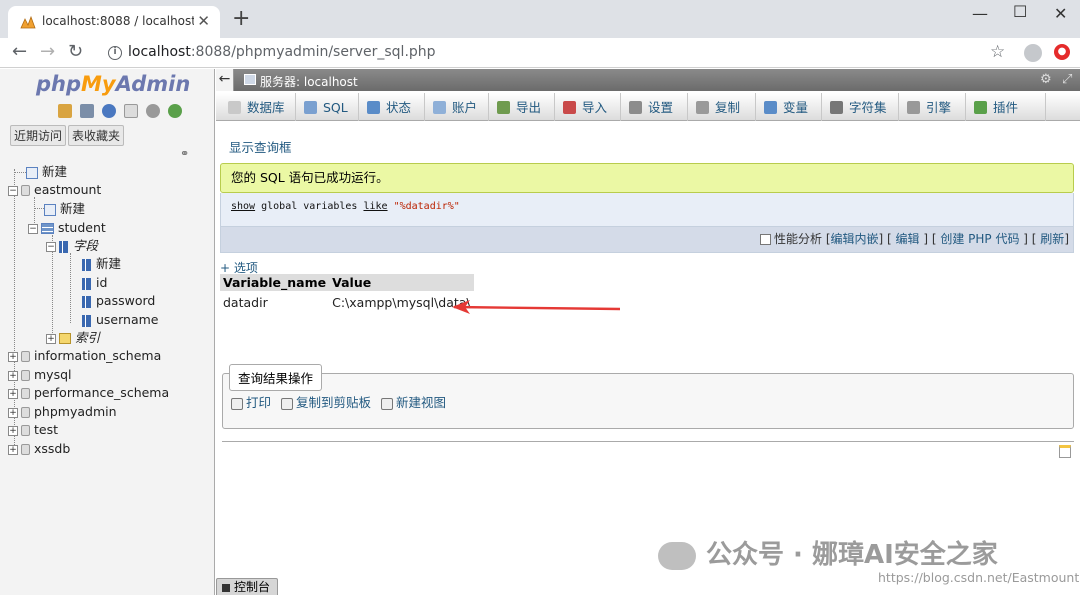  I want to click on server-breadcrumb: 服务器: localhost, so click(309, 81).